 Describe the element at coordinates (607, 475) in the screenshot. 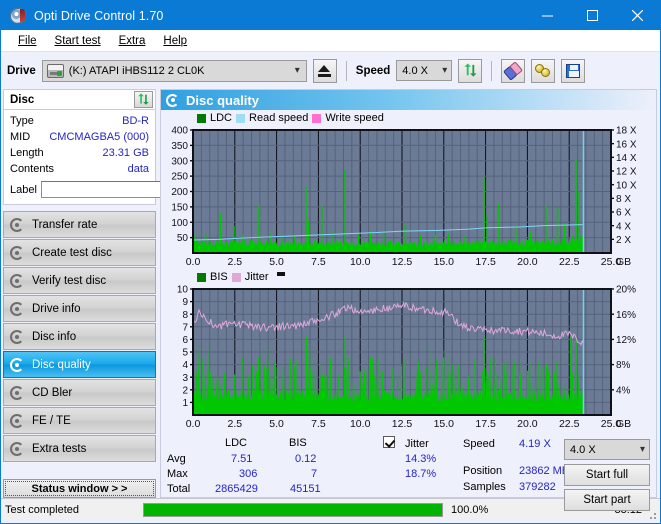

I see `start-full-button: Start full` at that location.